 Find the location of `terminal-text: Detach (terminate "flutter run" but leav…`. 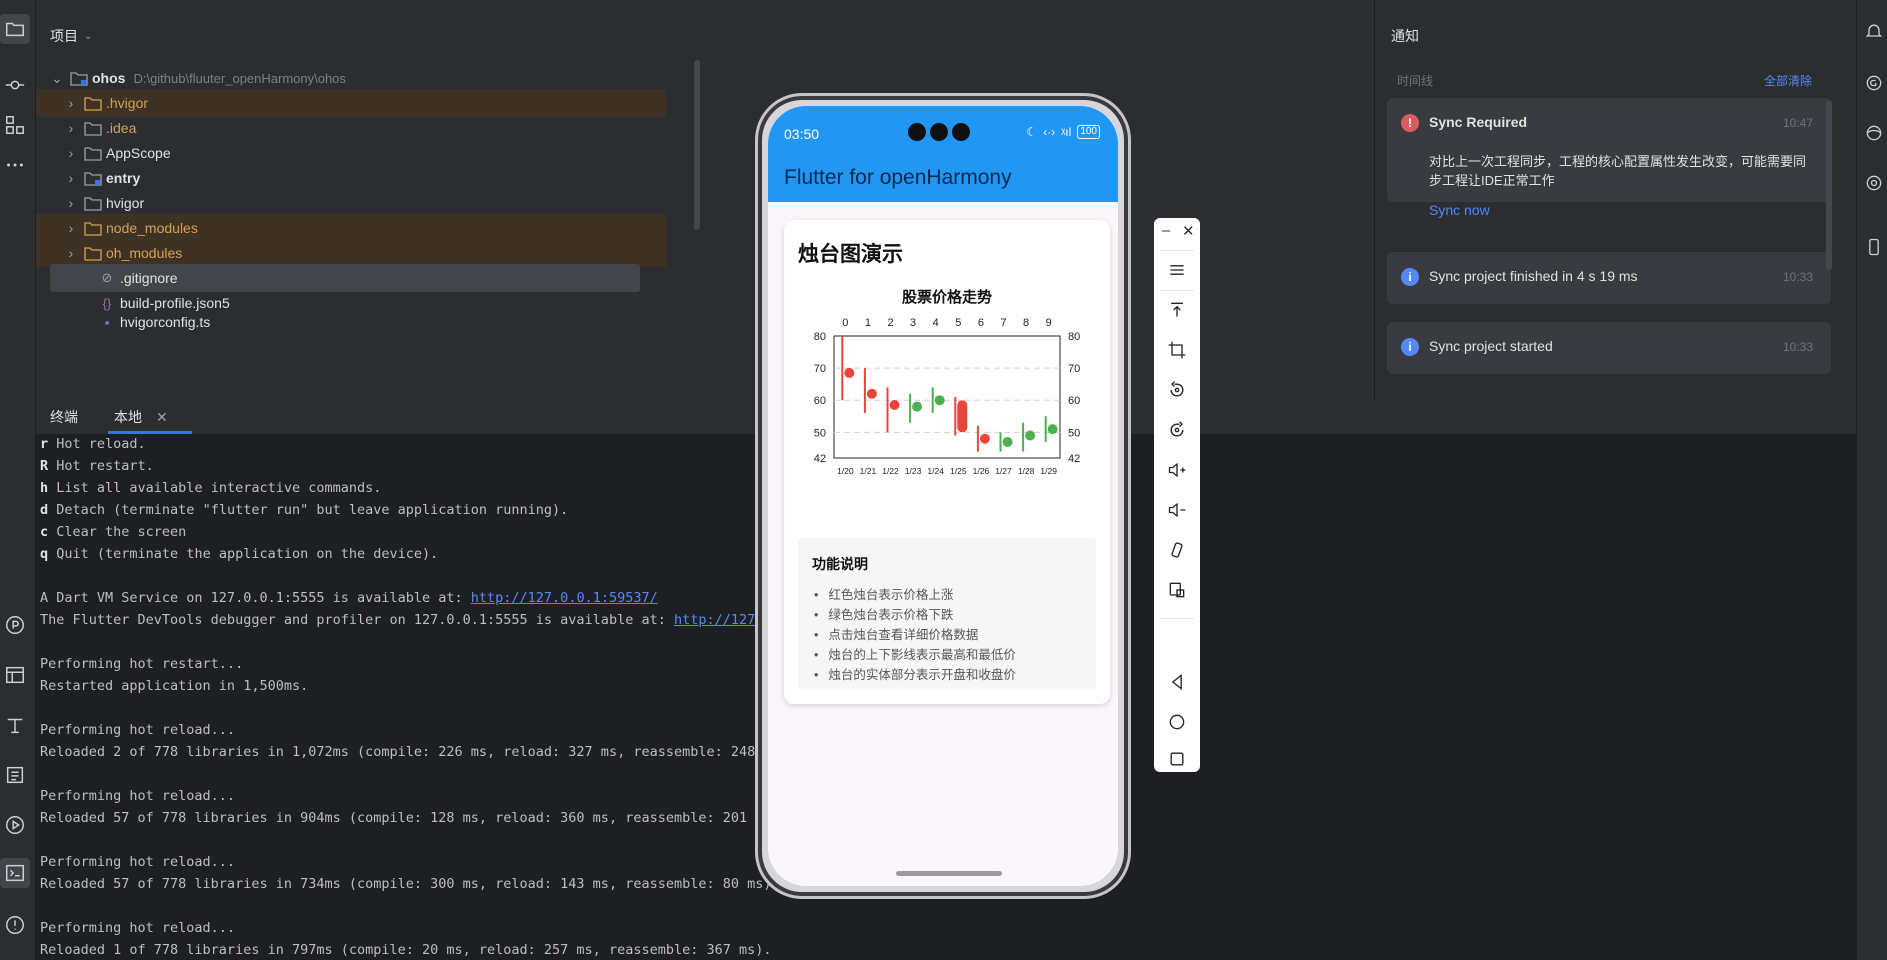

terminal-text: Detach (terminate "flutter run" but leav… is located at coordinates (308, 510).